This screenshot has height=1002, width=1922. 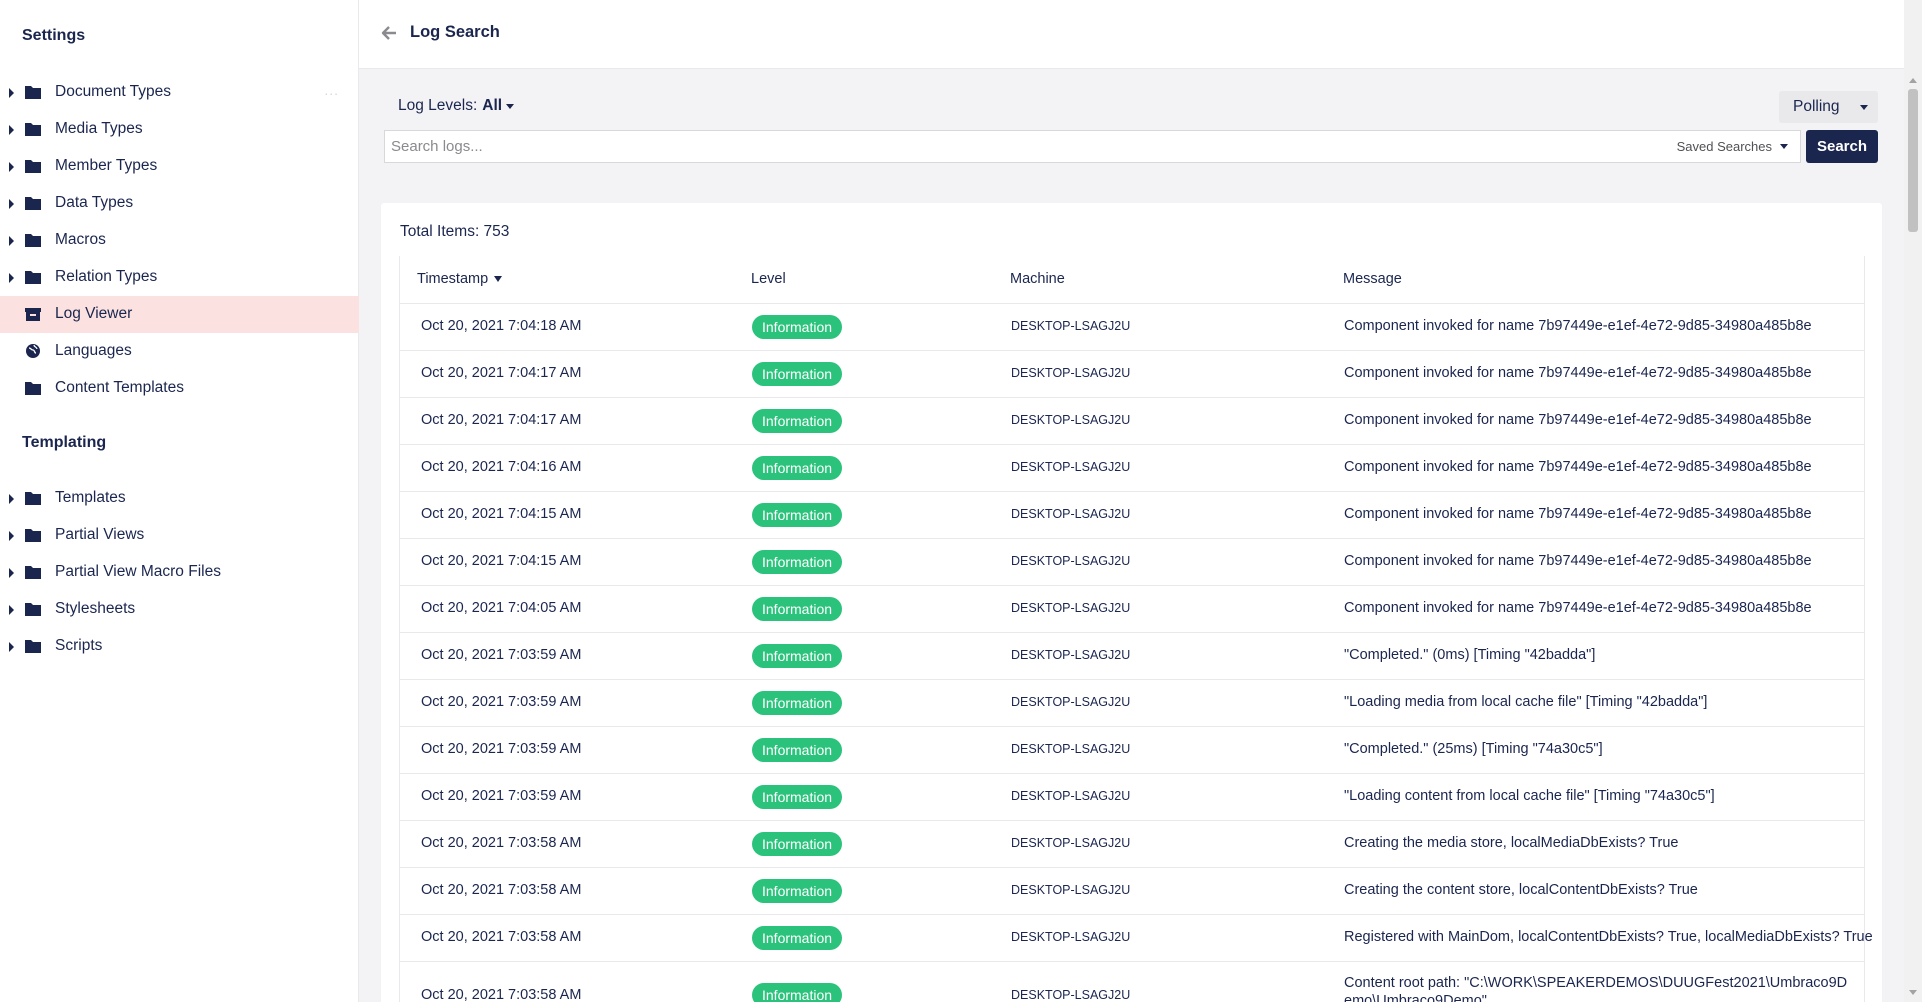 What do you see at coordinates (981, 146) in the screenshot?
I see `search-input` at bounding box center [981, 146].